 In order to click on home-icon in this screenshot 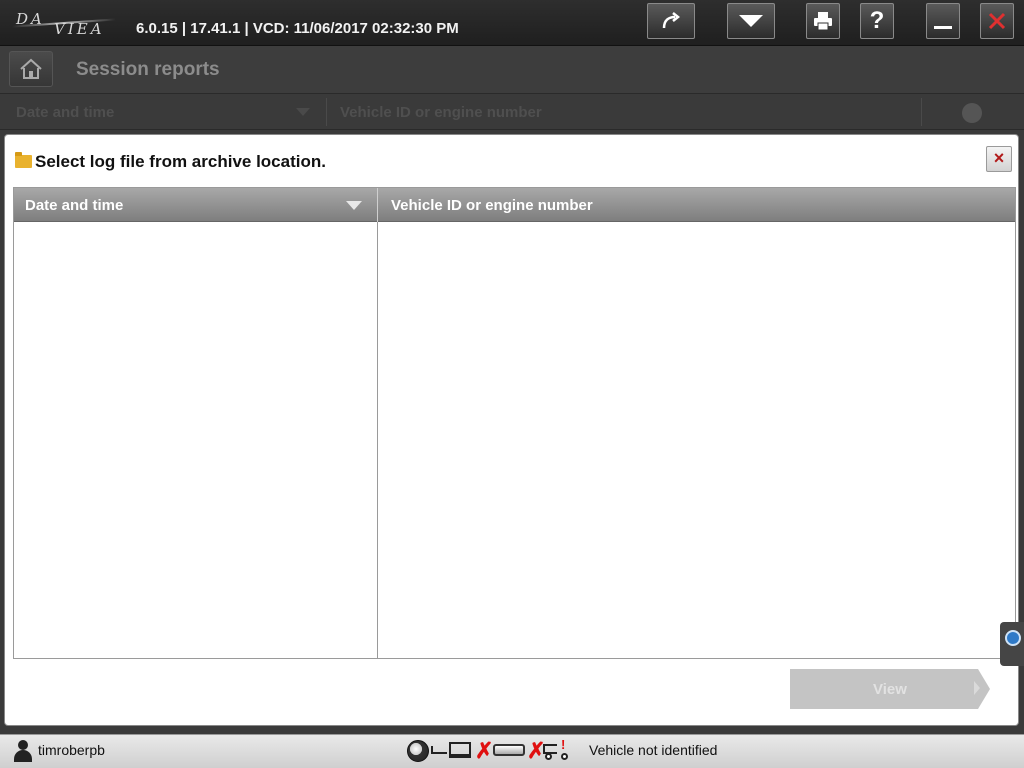, I will do `click(31, 68)`.